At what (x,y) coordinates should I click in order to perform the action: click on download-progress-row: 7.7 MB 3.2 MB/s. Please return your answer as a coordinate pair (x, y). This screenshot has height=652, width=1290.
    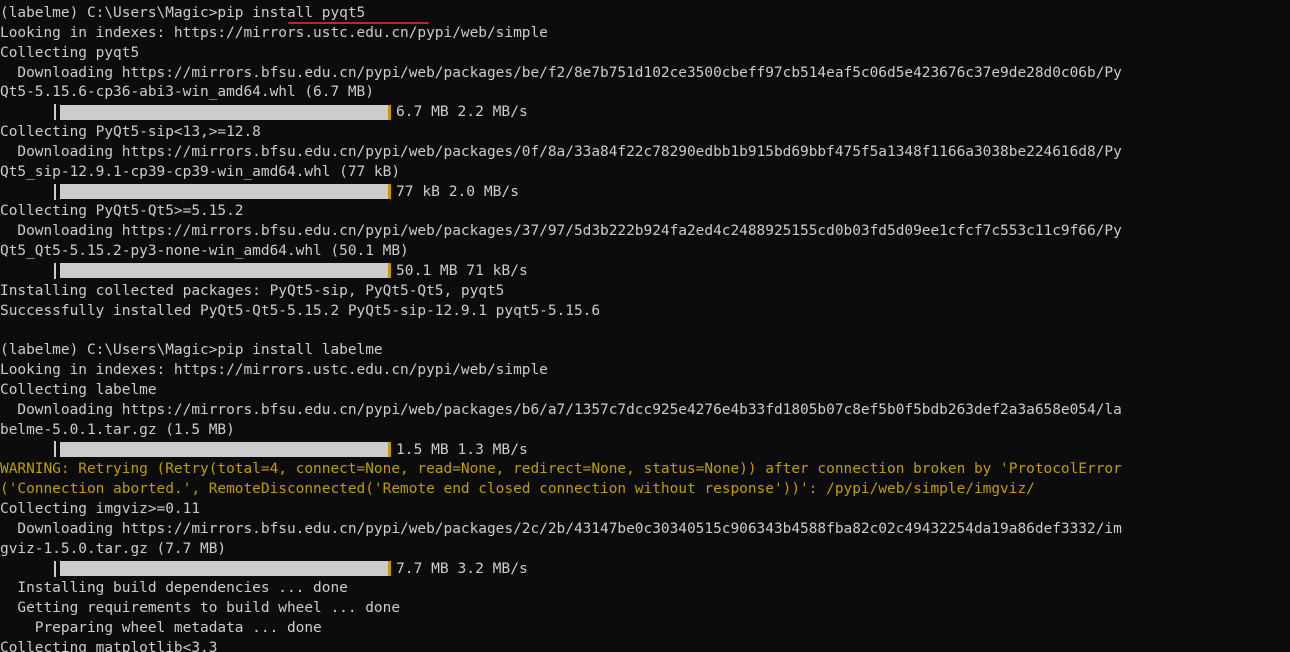
    Looking at the image, I should click on (645, 569).